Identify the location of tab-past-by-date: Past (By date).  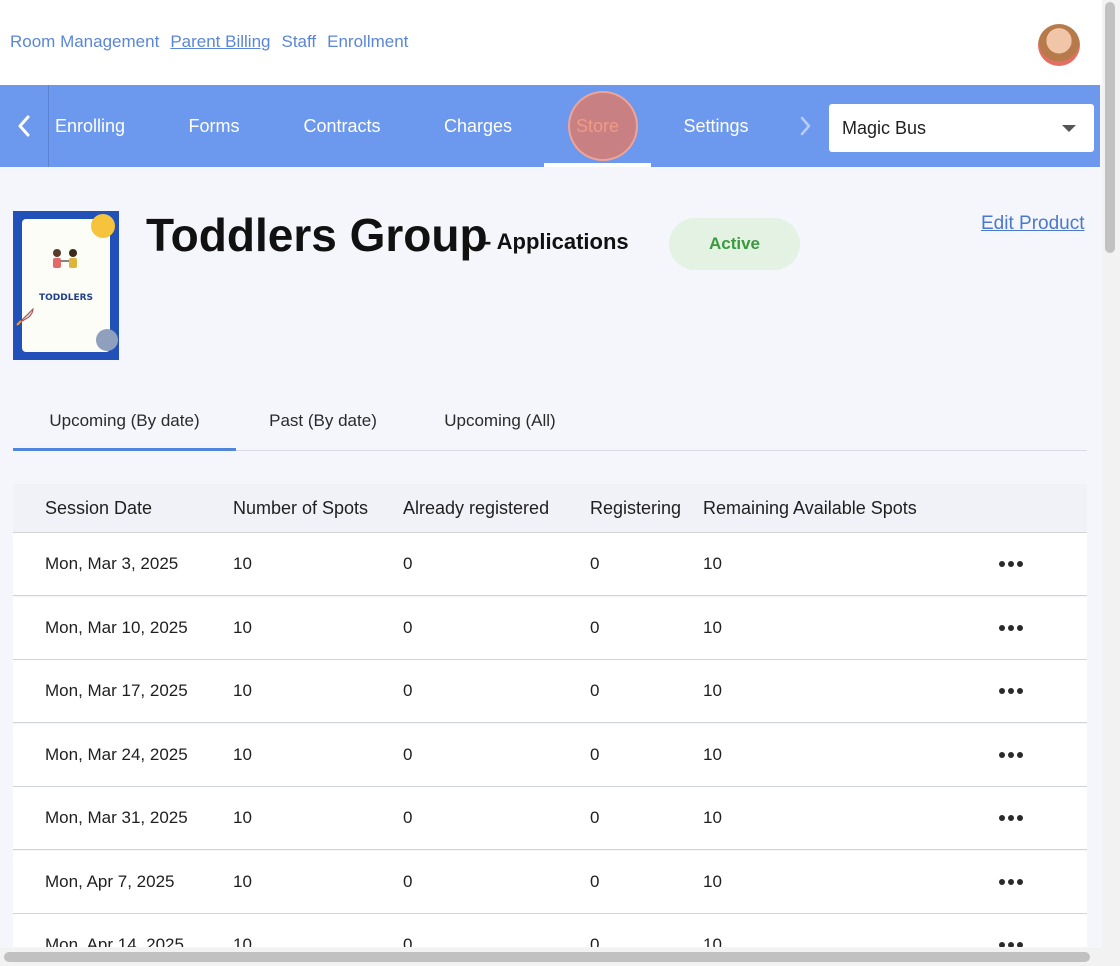
(323, 421).